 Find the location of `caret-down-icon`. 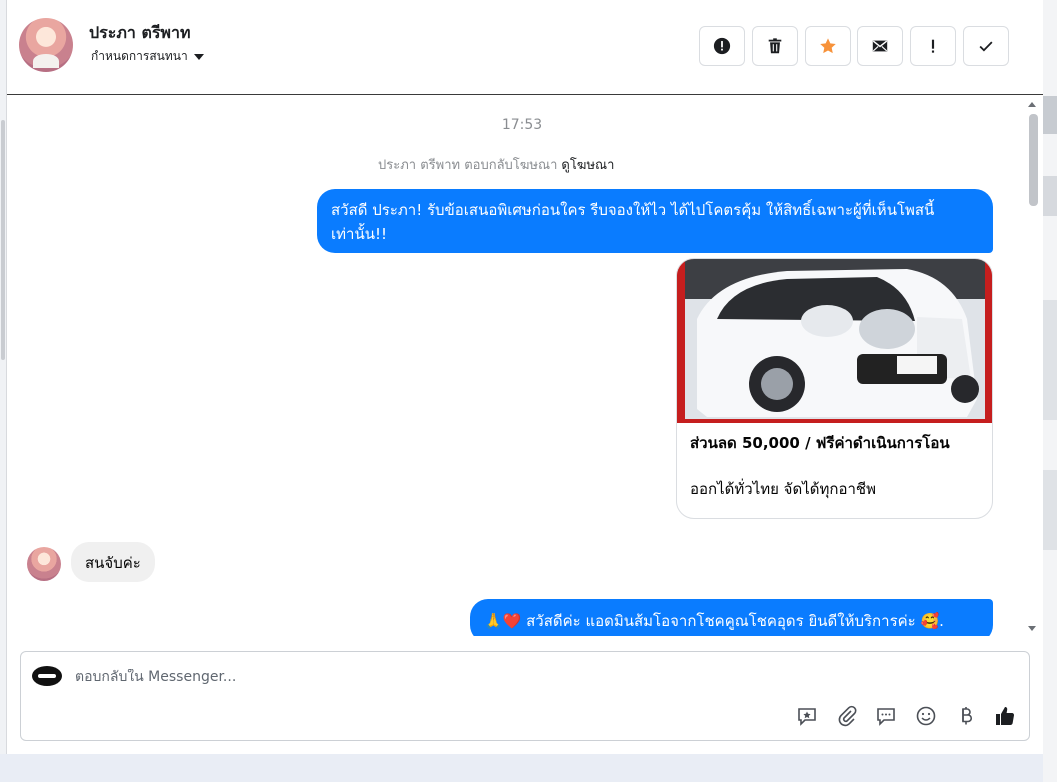

caret-down-icon is located at coordinates (198, 56).